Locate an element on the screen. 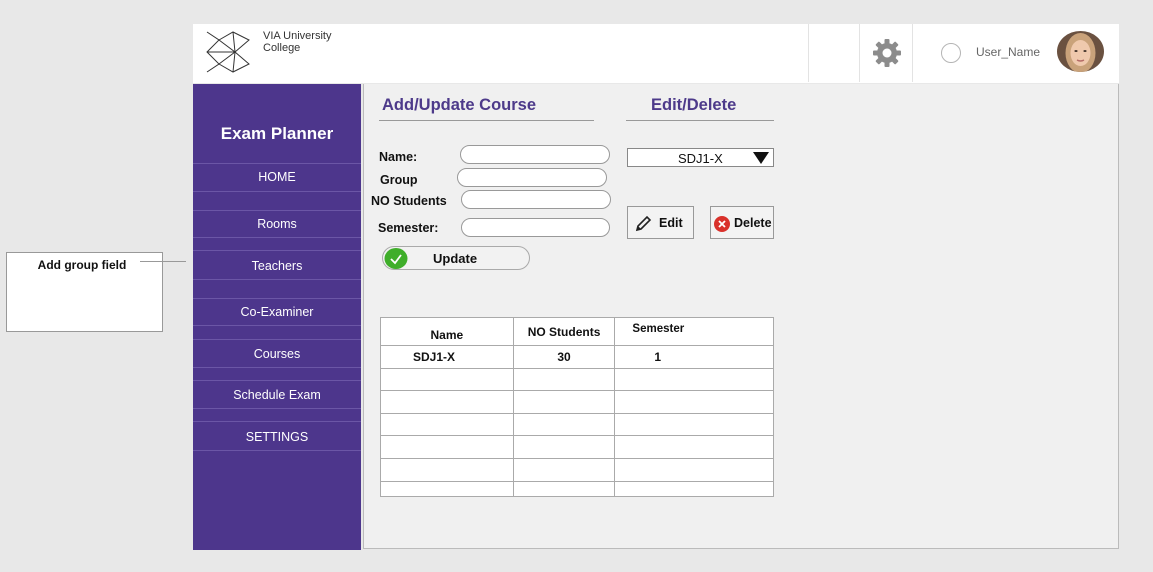  semester-field is located at coordinates (535, 227).